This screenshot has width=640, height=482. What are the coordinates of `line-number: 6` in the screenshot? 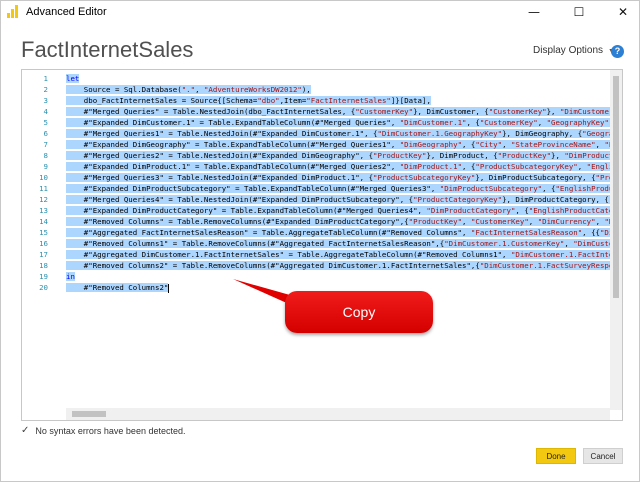 It's located at (45, 133).